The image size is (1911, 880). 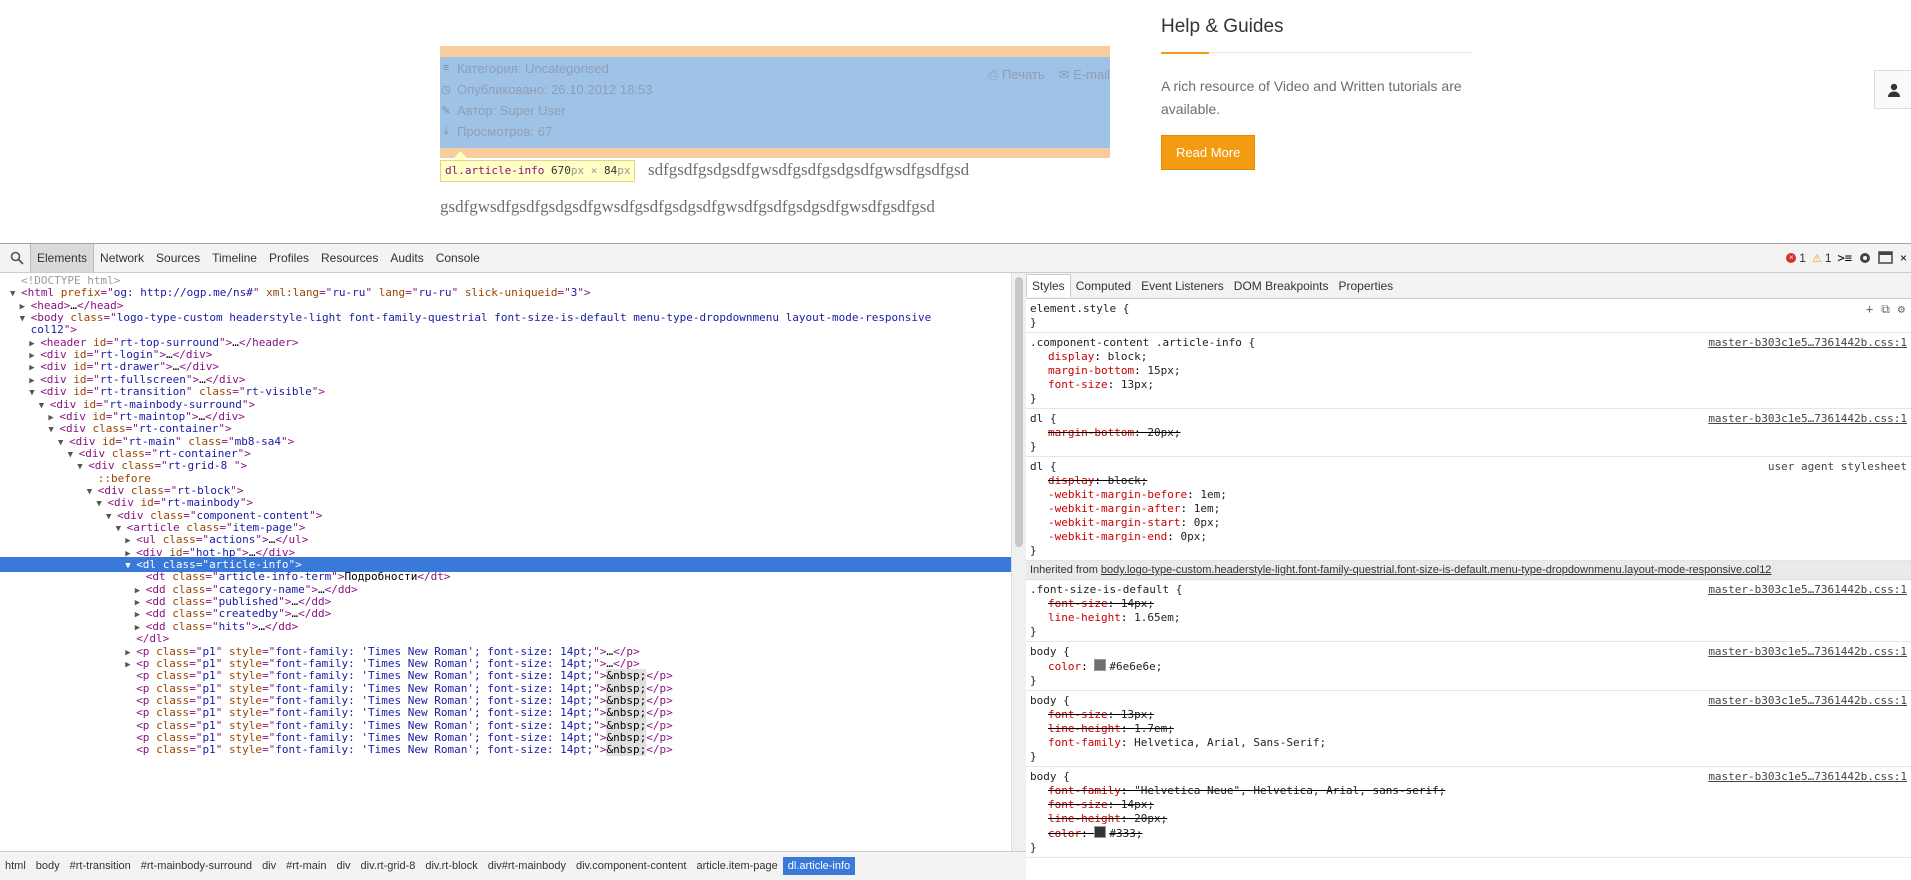 What do you see at coordinates (349, 258) in the screenshot?
I see `tab-resources: Resources` at bounding box center [349, 258].